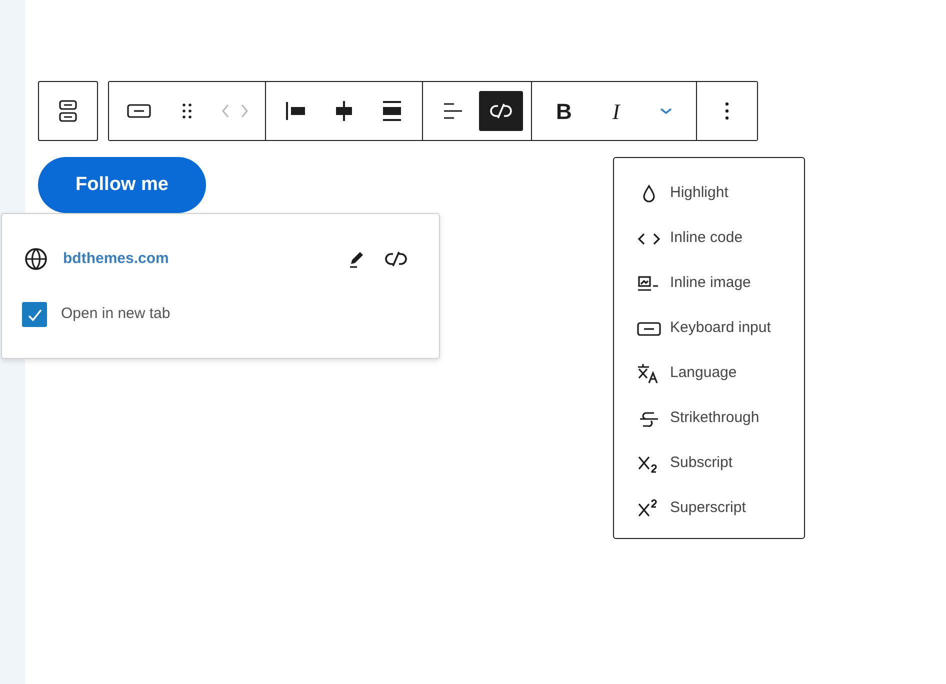 The width and height of the screenshot is (946, 684). Describe the element at coordinates (115, 314) in the screenshot. I see `checkbox-label: Open in new tab` at that location.